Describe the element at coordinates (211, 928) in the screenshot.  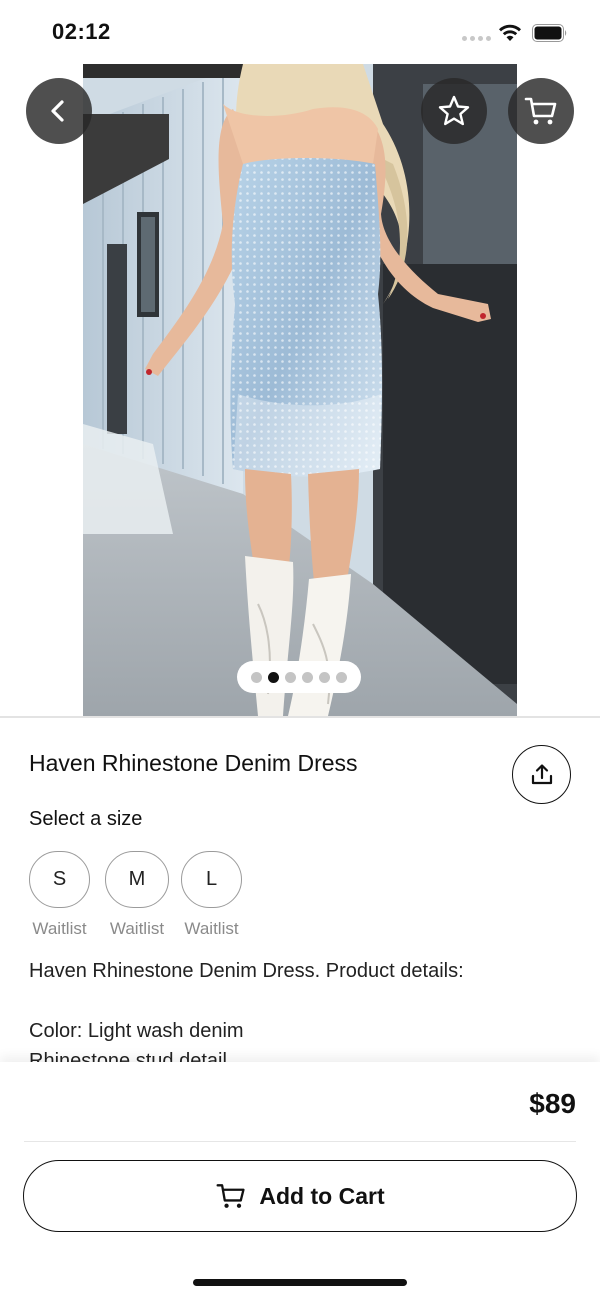
I see `size-status-l: Waitlist` at that location.